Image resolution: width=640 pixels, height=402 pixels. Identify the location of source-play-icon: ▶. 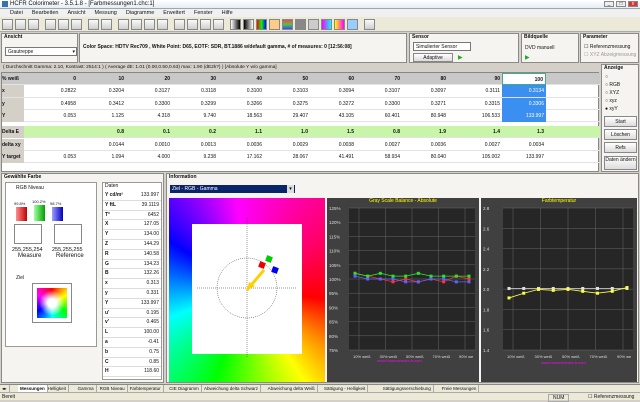
(527, 57).